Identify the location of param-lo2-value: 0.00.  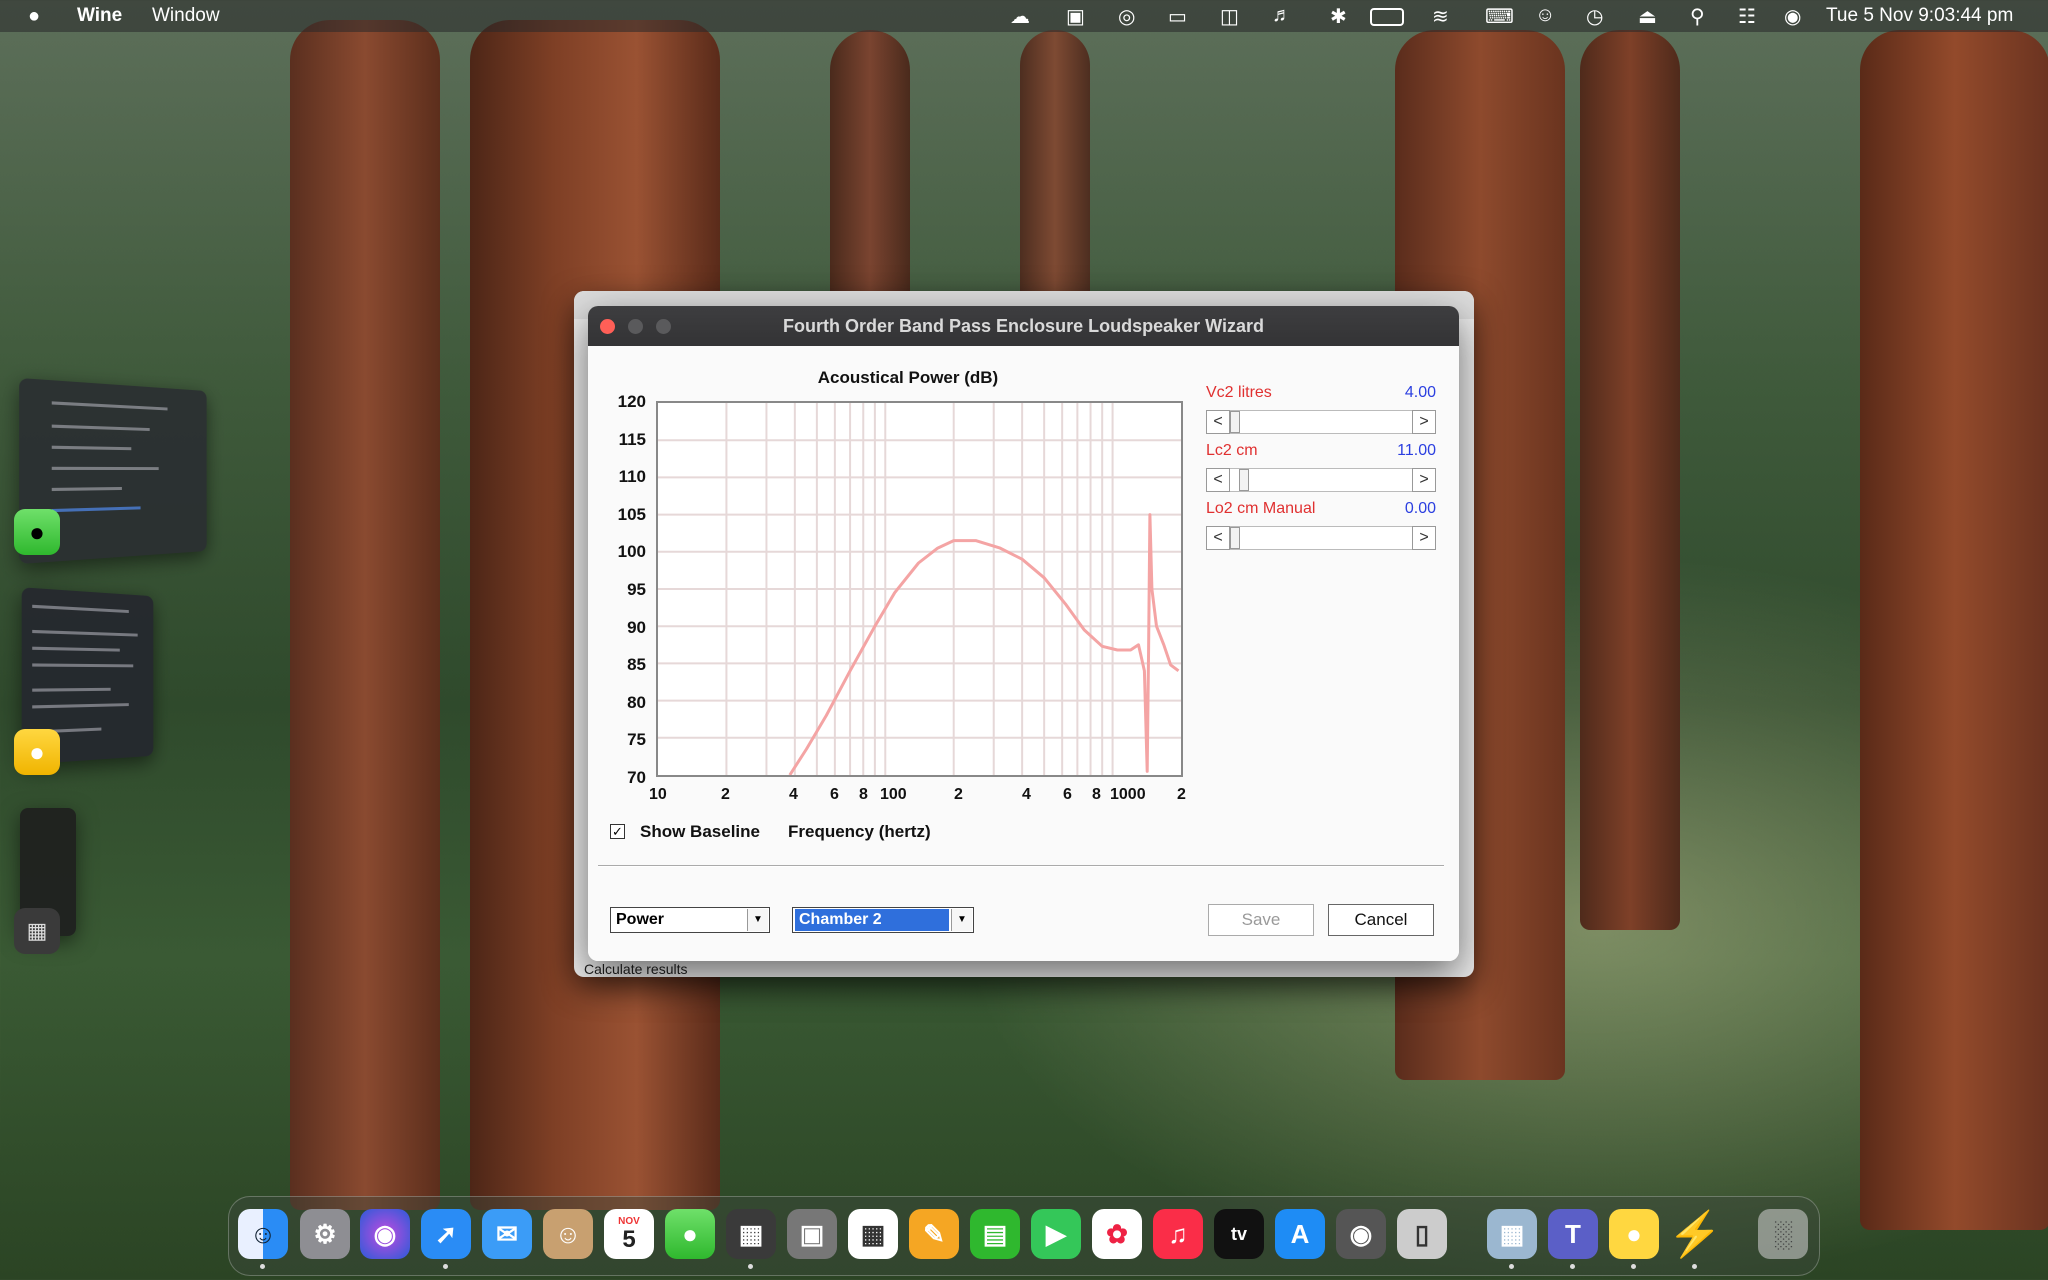
(1420, 508).